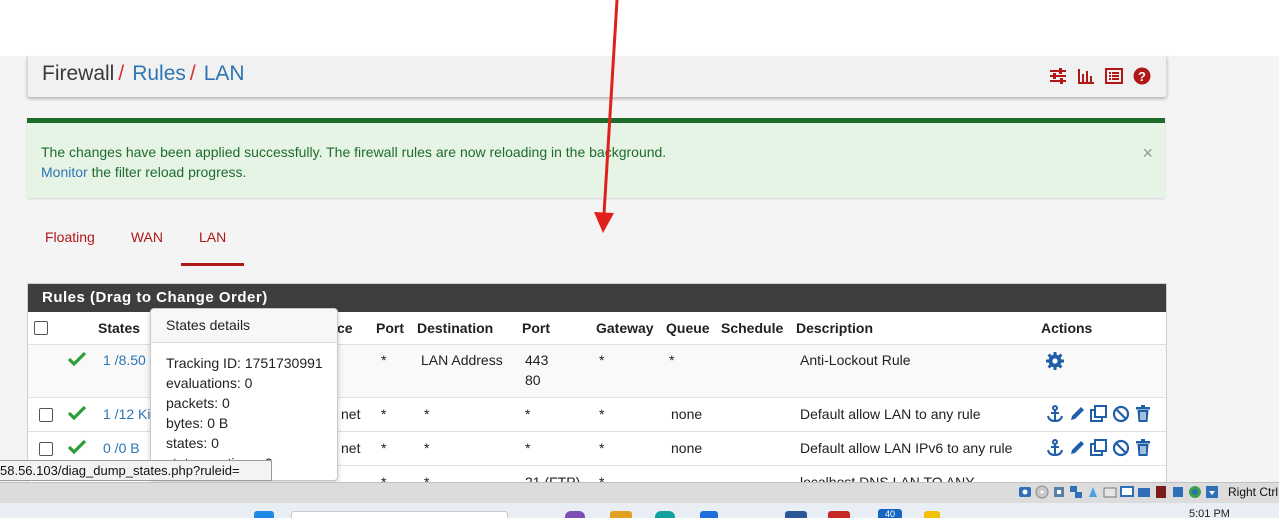 This screenshot has height=518, width=1279. I want to click on breadcrumb-firewall: Firewall, so click(78, 73).